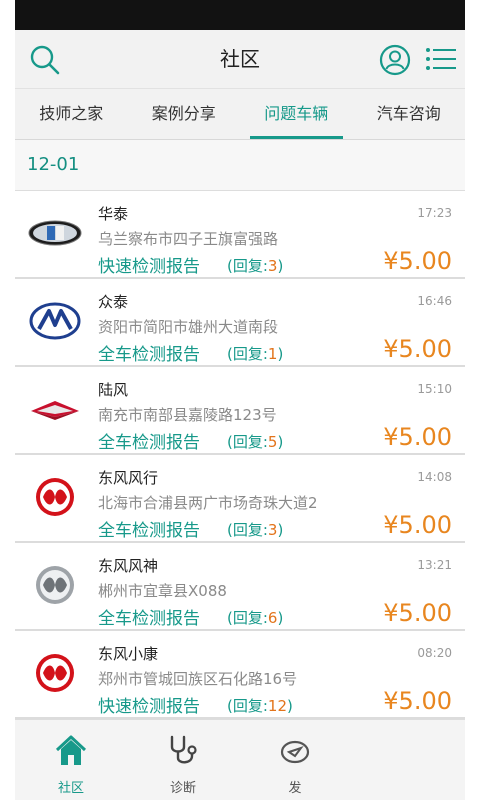 This screenshot has height=800, width=480. Describe the element at coordinates (198, 679) in the screenshot. I see `address: 郑州市管城回族区石化路16号` at that location.